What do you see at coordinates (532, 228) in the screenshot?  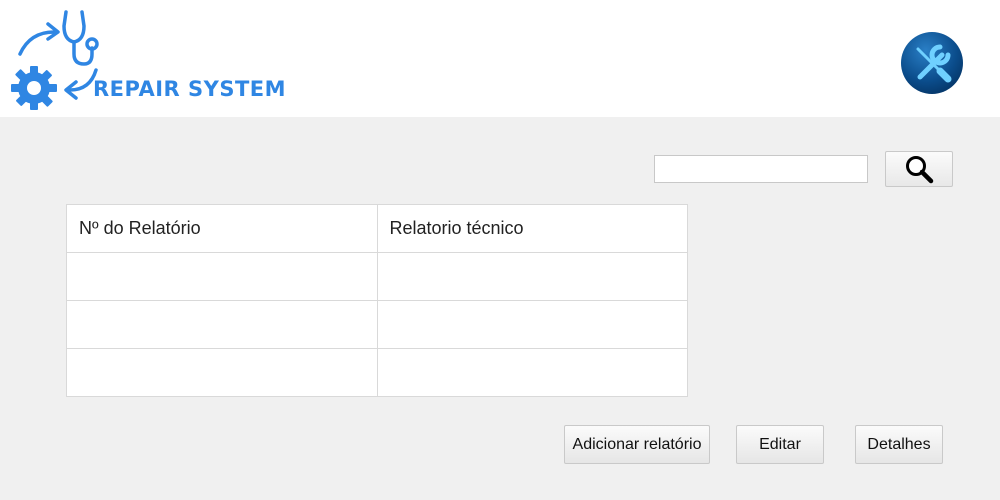 I see `column-header-technical-report: Relatorio técnico` at bounding box center [532, 228].